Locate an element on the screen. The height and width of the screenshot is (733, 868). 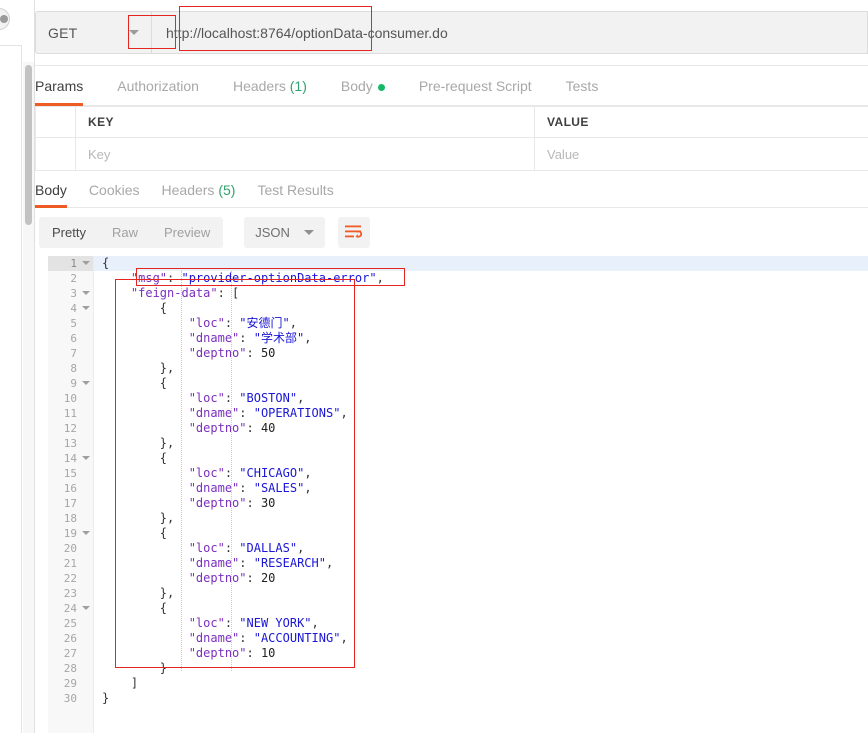
tab-response-headers-label: Headers is located at coordinates (188, 190).